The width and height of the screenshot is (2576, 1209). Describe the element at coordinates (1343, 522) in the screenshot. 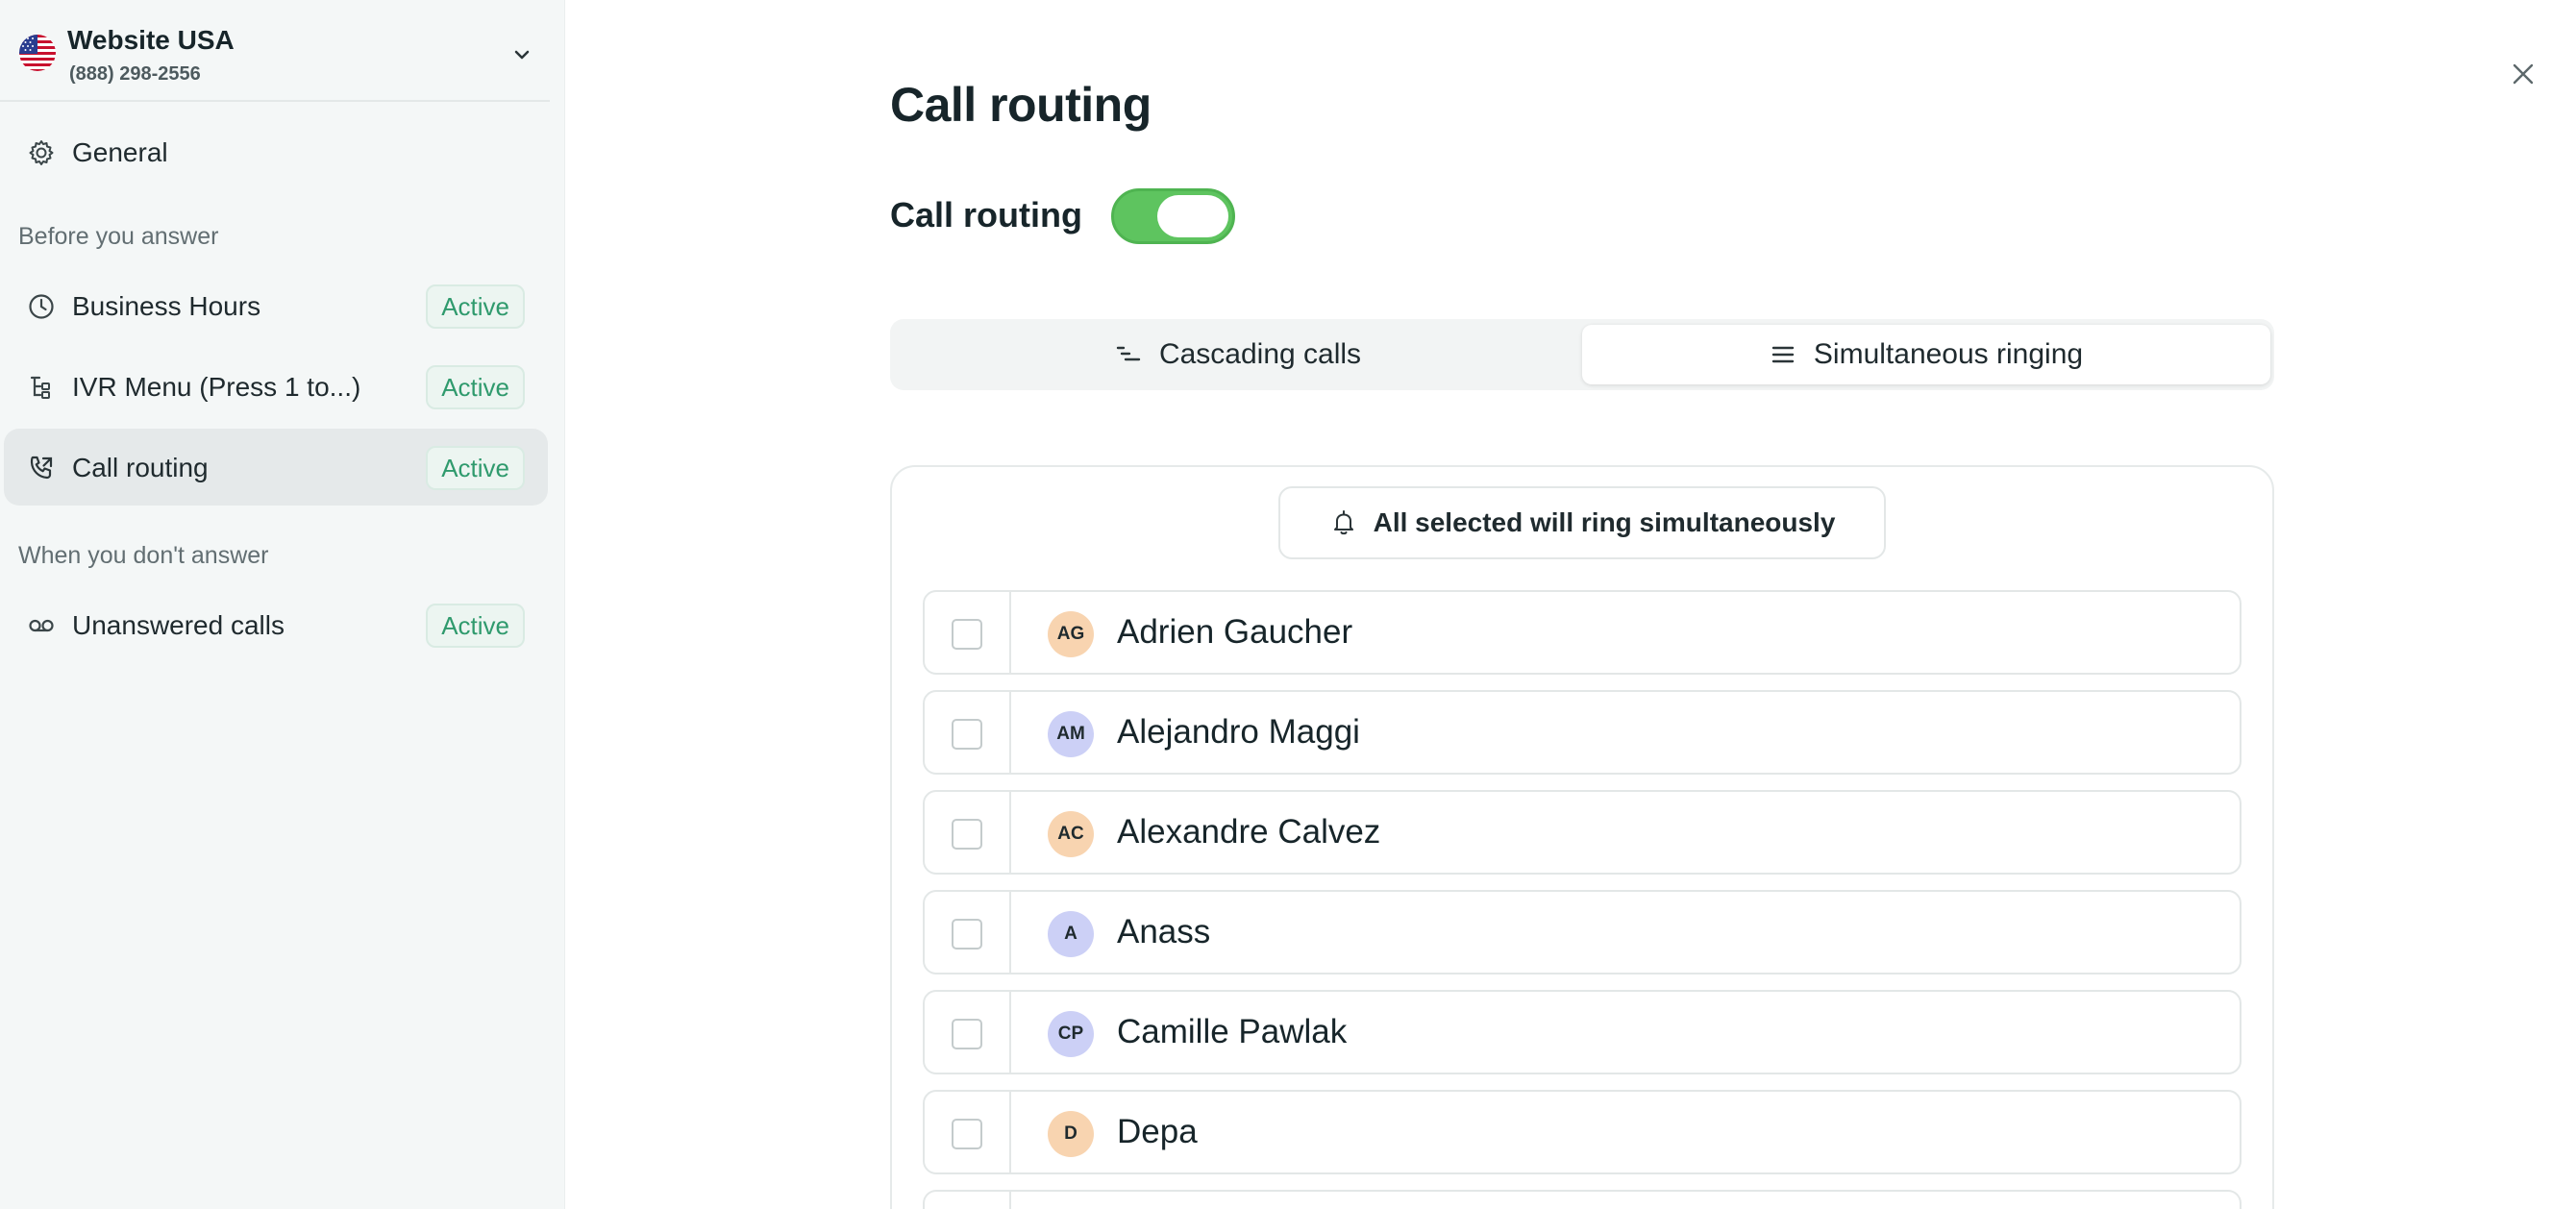

I see `bell-icon` at that location.